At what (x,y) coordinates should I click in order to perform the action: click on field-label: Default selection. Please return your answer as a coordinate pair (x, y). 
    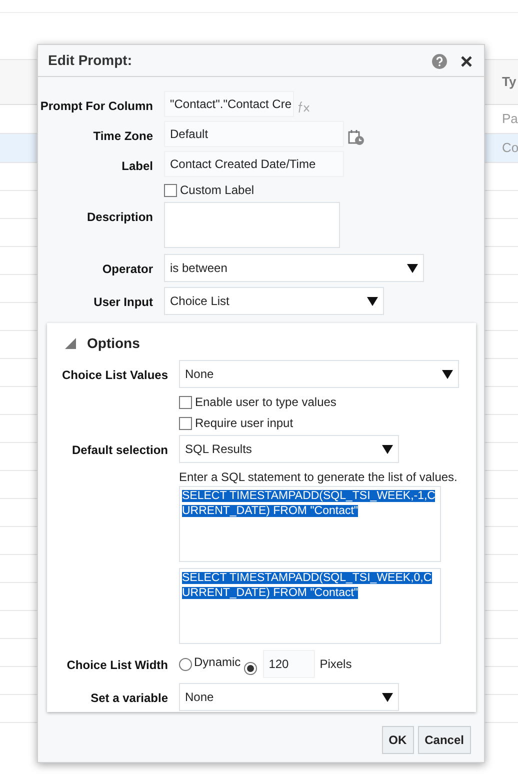
    Looking at the image, I should click on (119, 450).